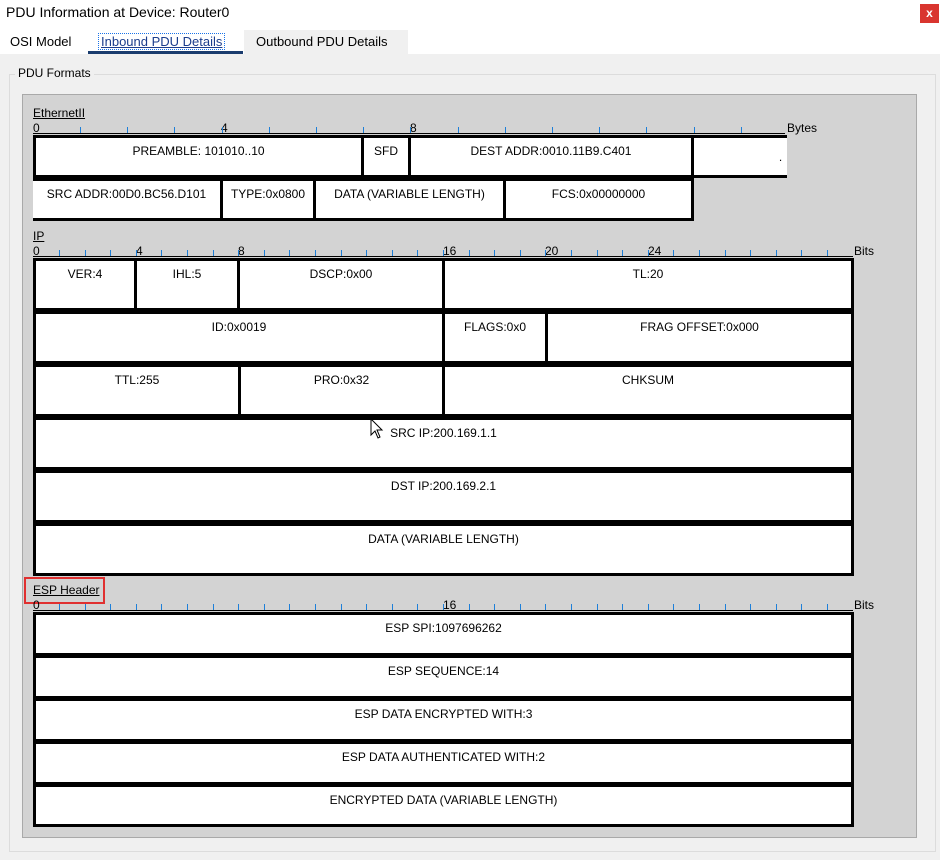 The width and height of the screenshot is (940, 860). I want to click on field-esp-encrypted-with: ESP DATA ENCRYPTED WITH:3, so click(443, 720).